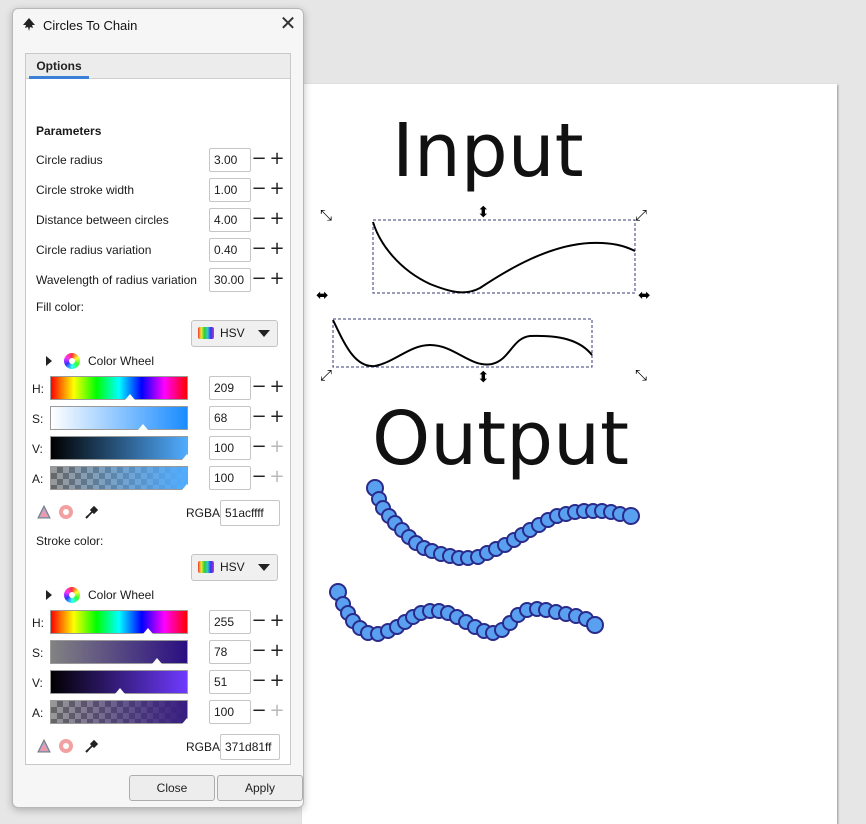 The image size is (866, 824). Describe the element at coordinates (230, 478) in the screenshot. I see `fill-alpha-input: 100` at that location.